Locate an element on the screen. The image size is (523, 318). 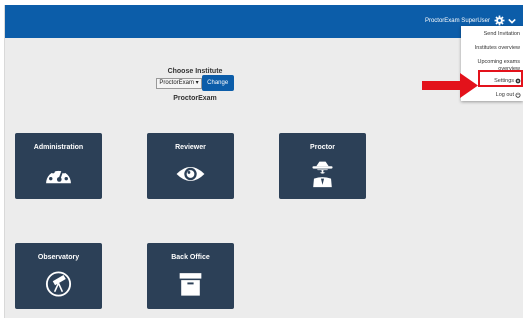
top-navbar: ProctorExam SuperUser is located at coordinates (264, 21).